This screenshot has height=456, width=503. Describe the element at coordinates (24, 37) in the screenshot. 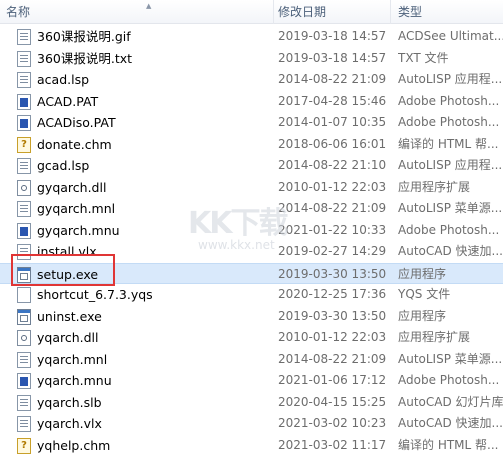

I see `gif-file-icon` at that location.